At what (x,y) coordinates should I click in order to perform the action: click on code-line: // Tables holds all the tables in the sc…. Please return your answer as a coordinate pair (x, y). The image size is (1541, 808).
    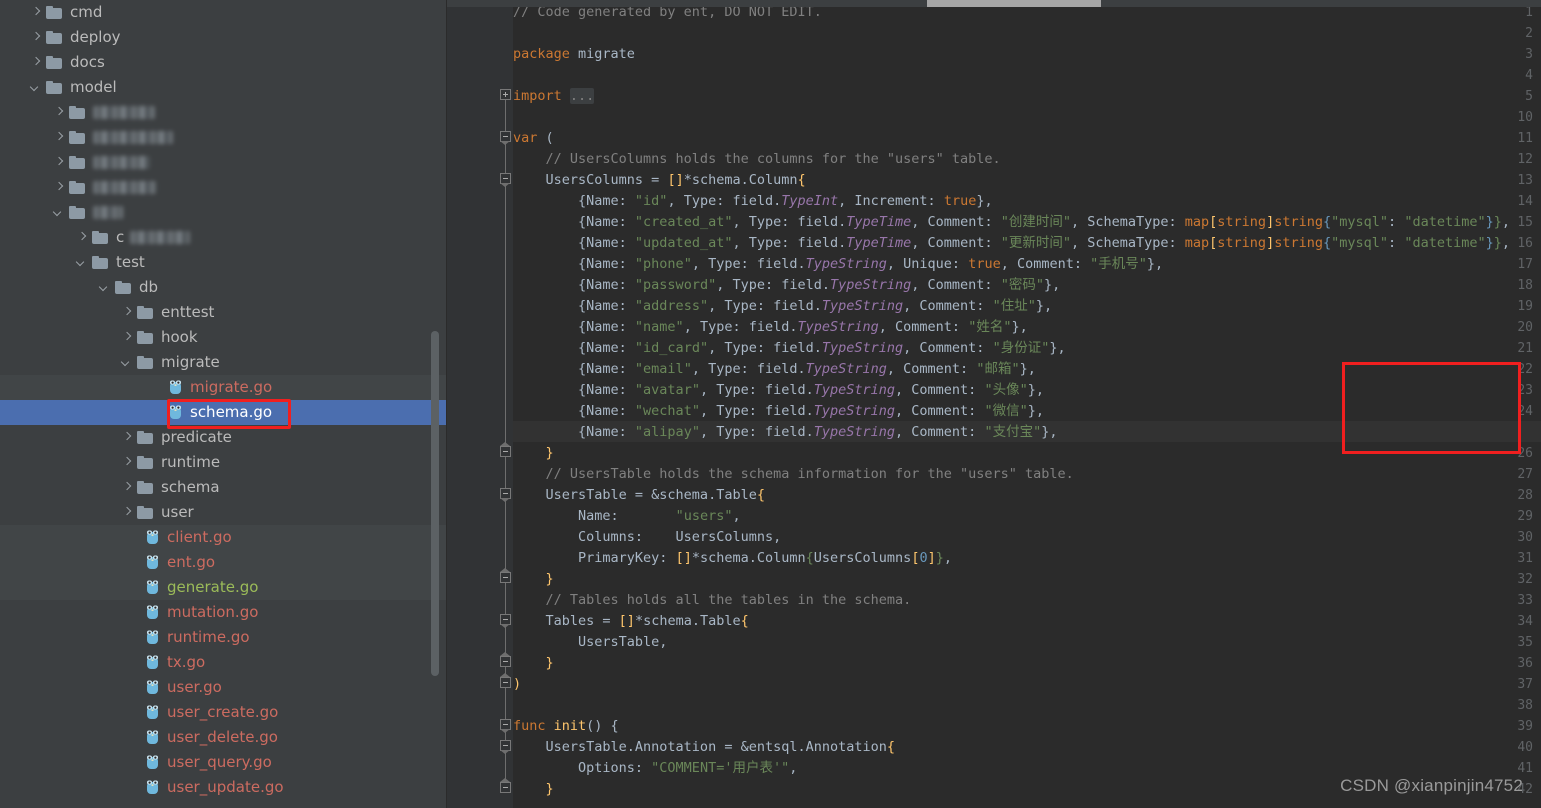
    Looking at the image, I should click on (712, 600).